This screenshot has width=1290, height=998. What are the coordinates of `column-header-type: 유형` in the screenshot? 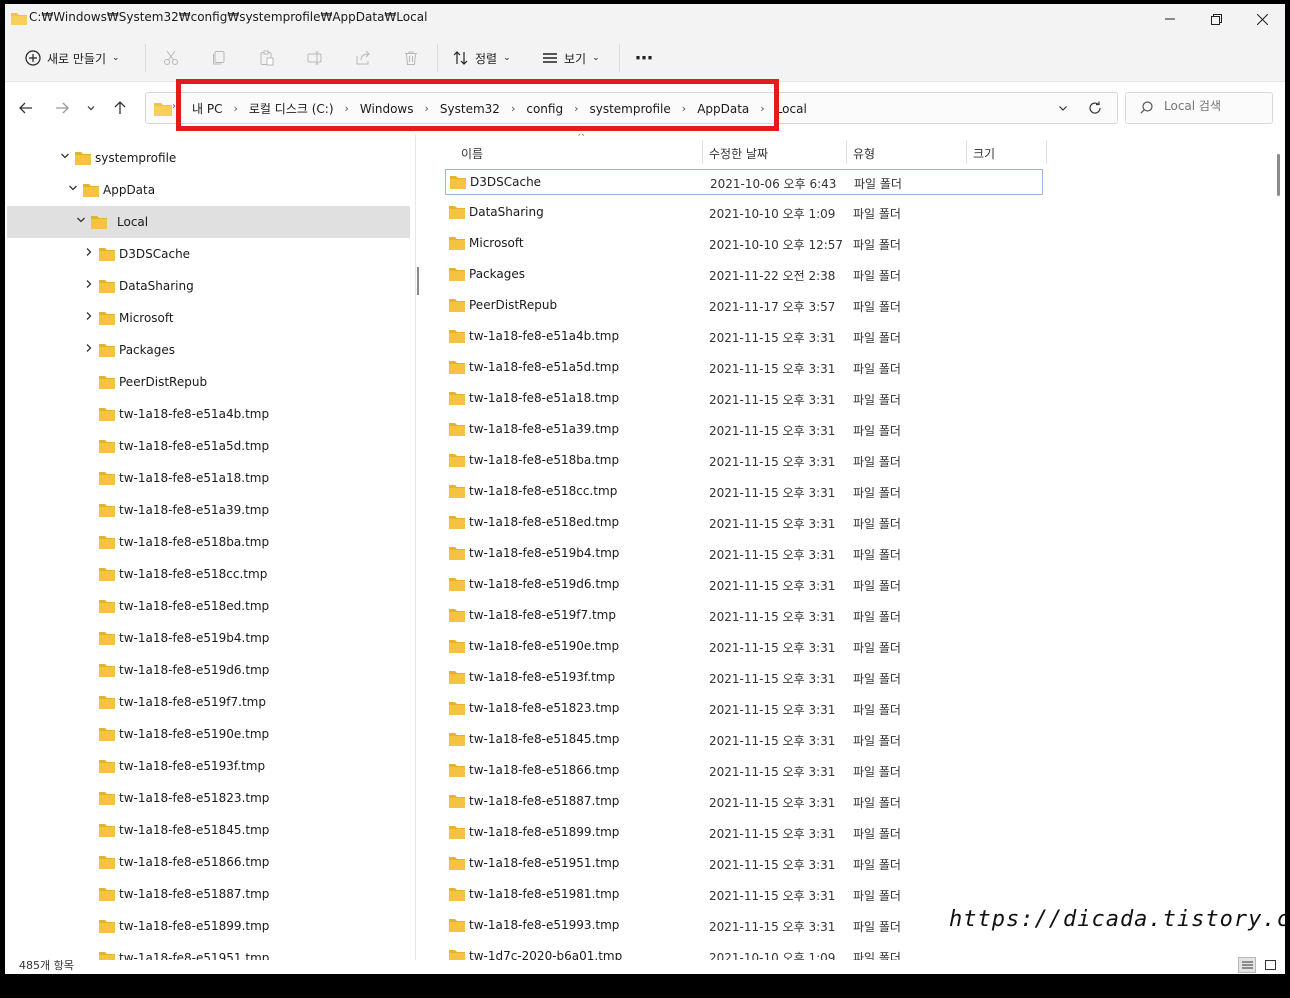 It's located at (864, 153).